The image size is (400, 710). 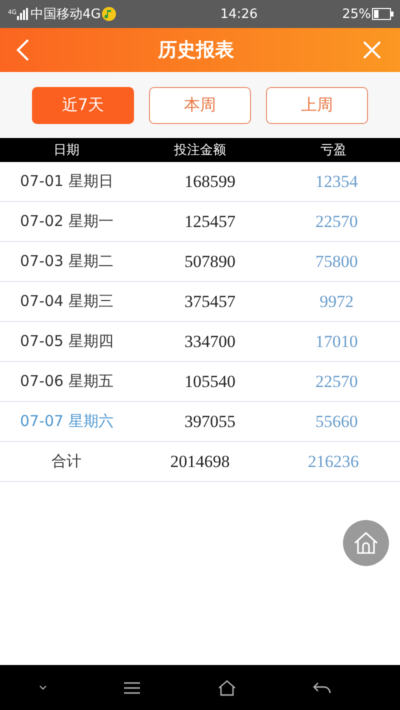 I want to click on clock-time: 14:26, so click(x=239, y=14).